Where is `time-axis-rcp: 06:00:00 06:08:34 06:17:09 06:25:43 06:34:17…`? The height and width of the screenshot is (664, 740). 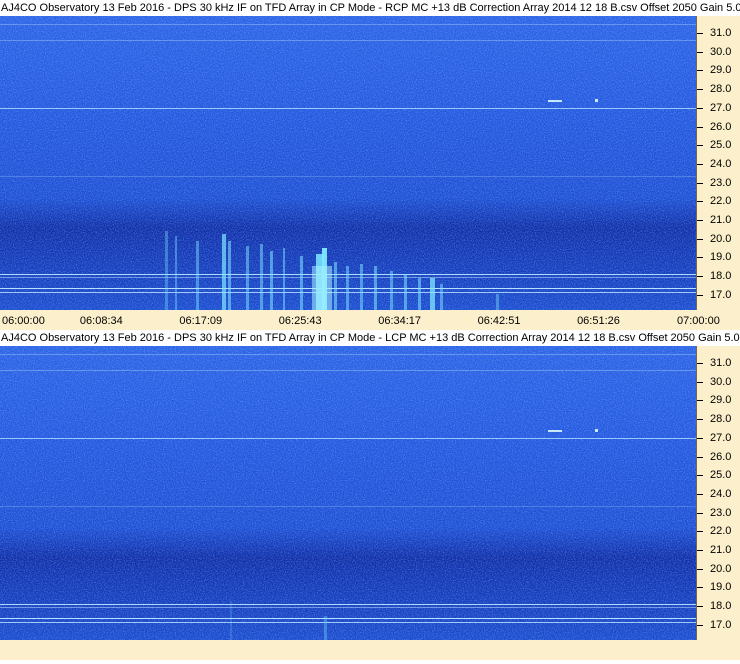 time-axis-rcp: 06:00:00 06:08:34 06:17:09 06:25:43 06:34:17… is located at coordinates (370, 320).